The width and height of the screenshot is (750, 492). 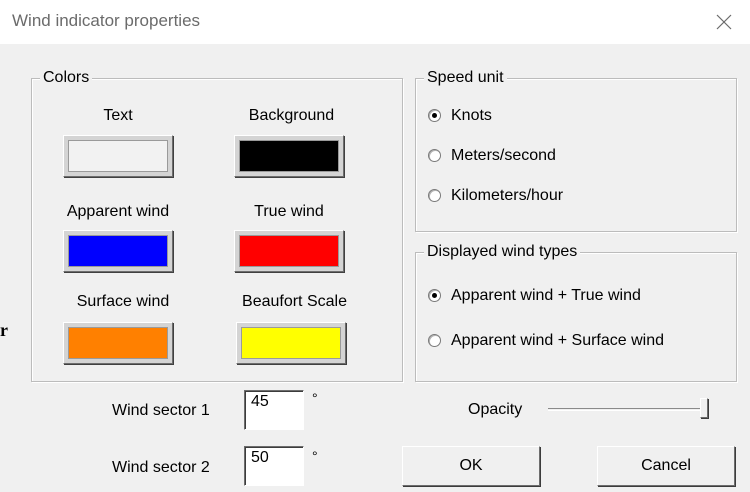 I want to click on colors-legend: Colors, so click(x=66, y=78).